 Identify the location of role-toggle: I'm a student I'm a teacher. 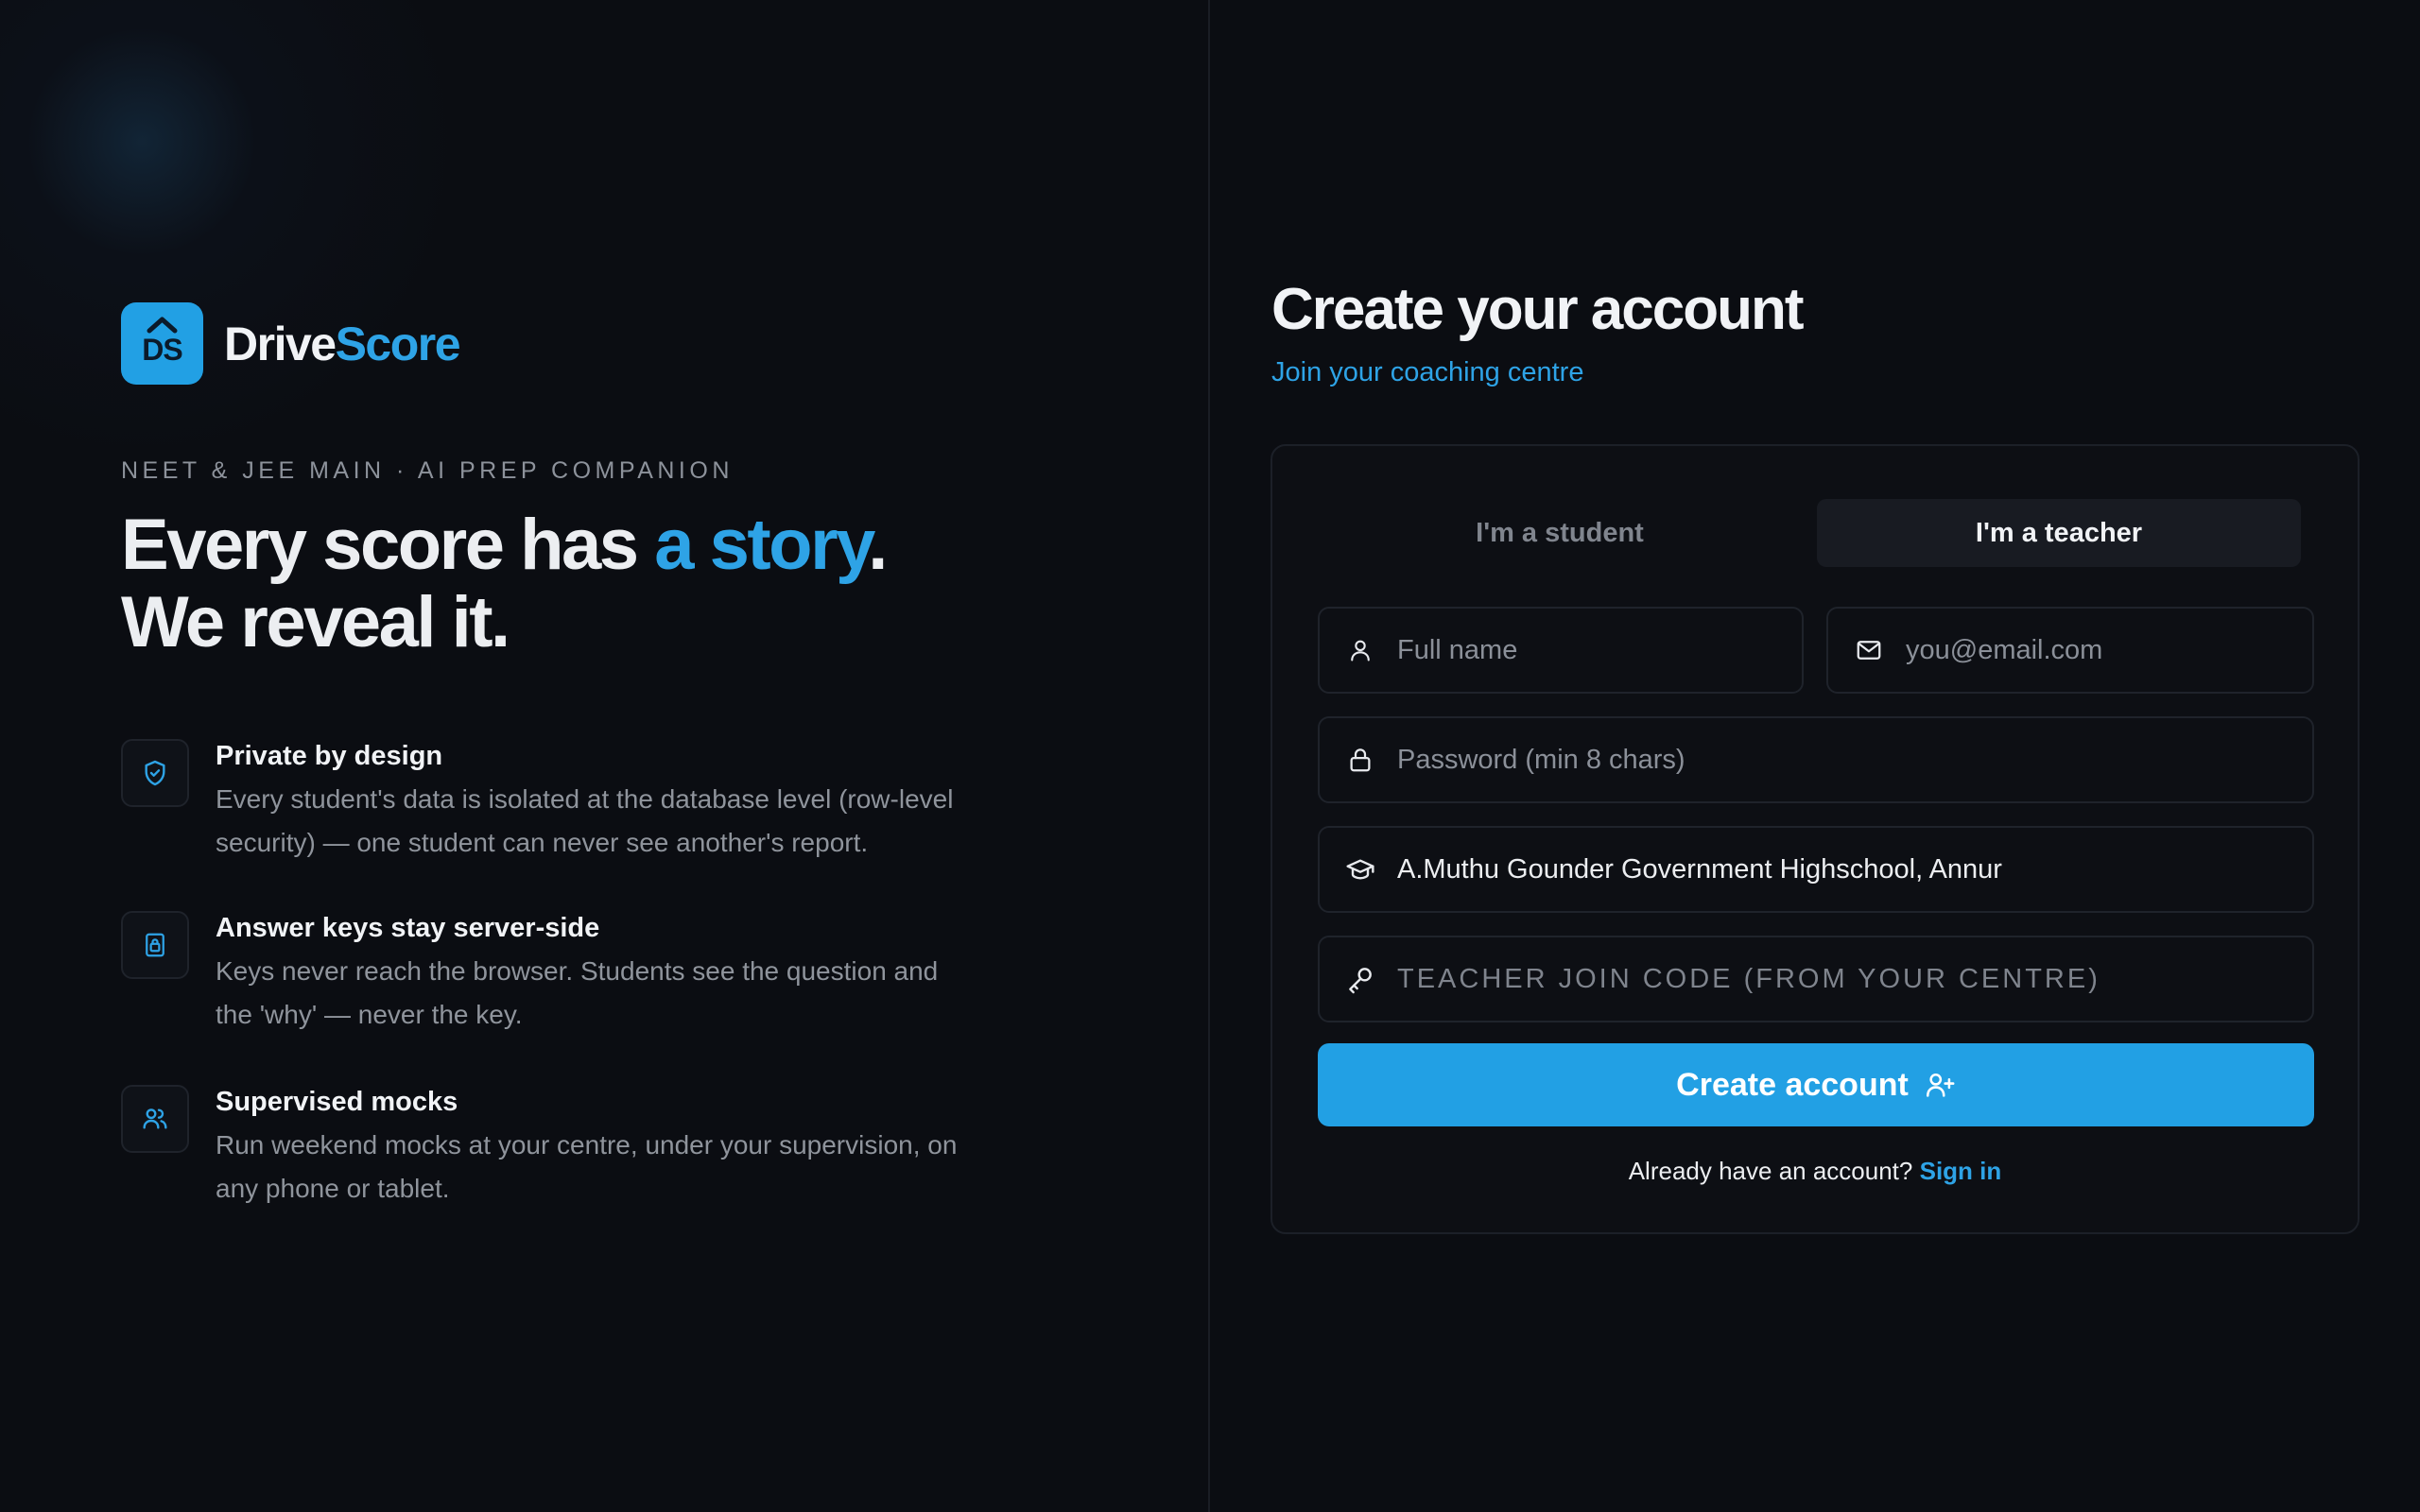
(1809, 533).